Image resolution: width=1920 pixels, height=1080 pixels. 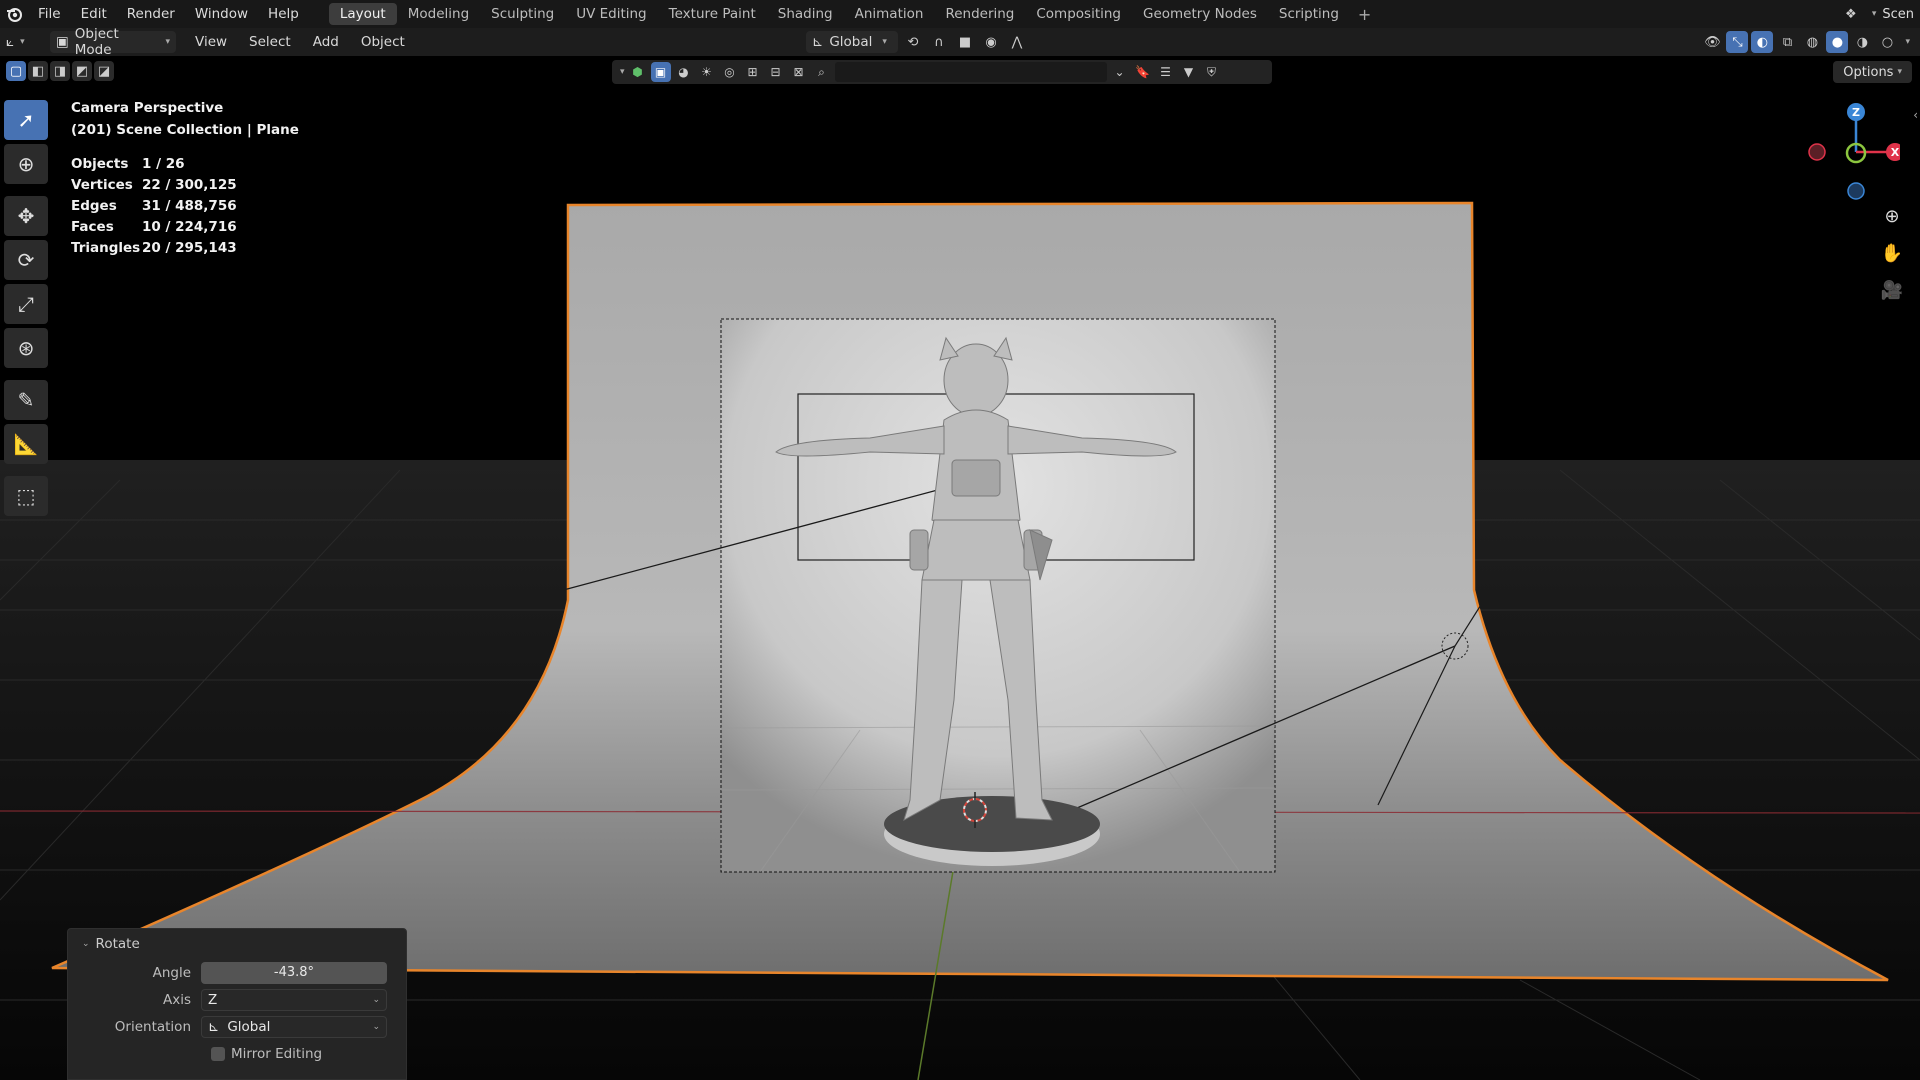 What do you see at coordinates (1364, 14) in the screenshot?
I see `add-workspace-button: +` at bounding box center [1364, 14].